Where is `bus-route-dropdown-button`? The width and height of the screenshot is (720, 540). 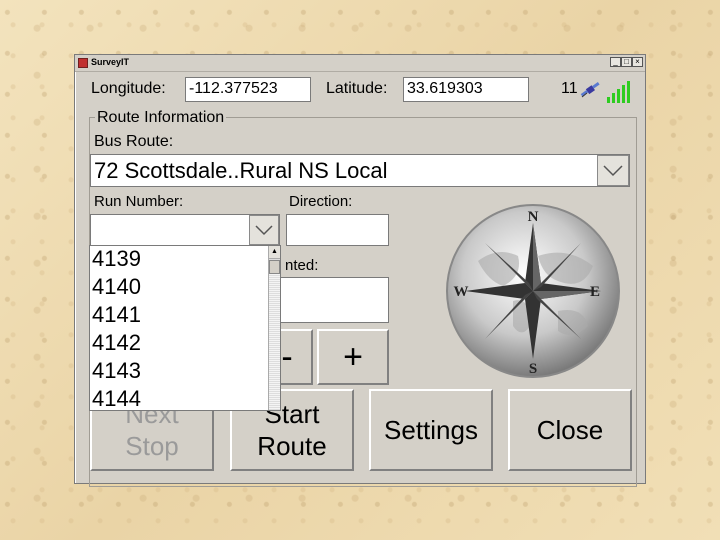 bus-route-dropdown-button is located at coordinates (613, 170).